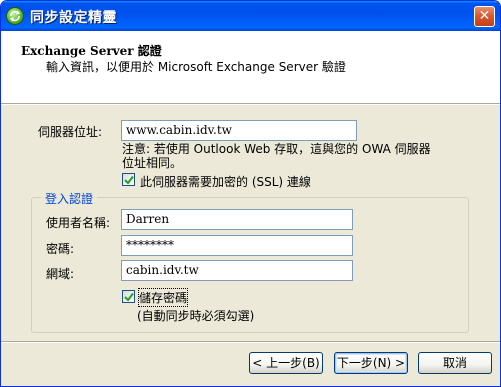 The width and height of the screenshot is (501, 387). I want to click on username-input: Darren, so click(237, 219).